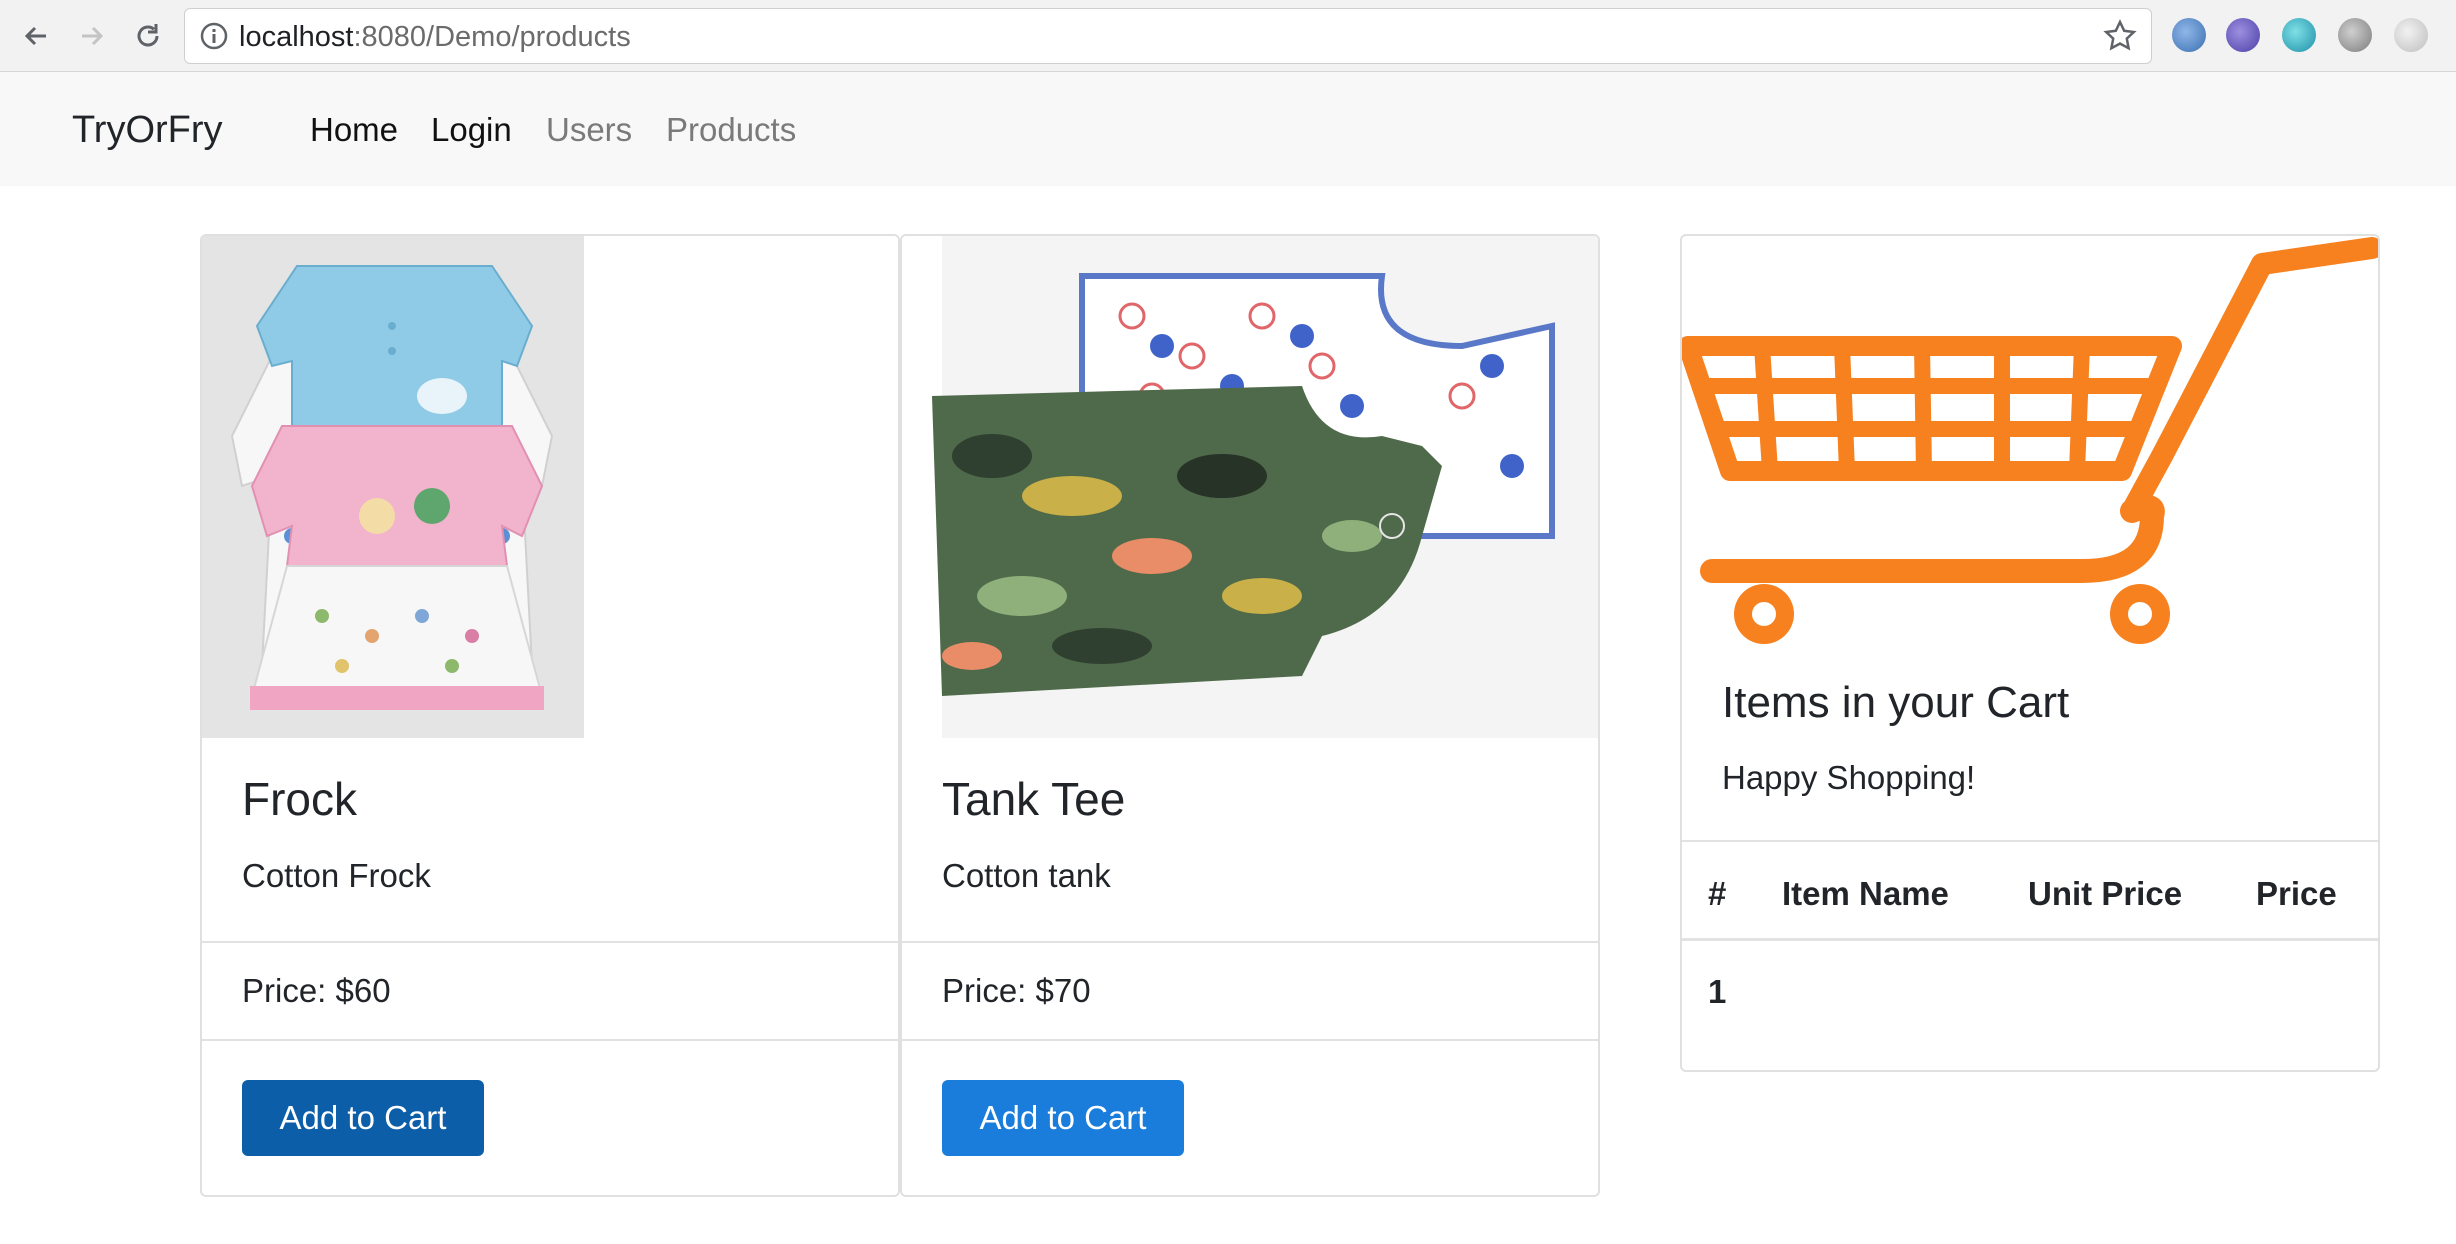 The height and width of the screenshot is (1244, 2456). What do you see at coordinates (214, 36) in the screenshot?
I see `info-icon` at bounding box center [214, 36].